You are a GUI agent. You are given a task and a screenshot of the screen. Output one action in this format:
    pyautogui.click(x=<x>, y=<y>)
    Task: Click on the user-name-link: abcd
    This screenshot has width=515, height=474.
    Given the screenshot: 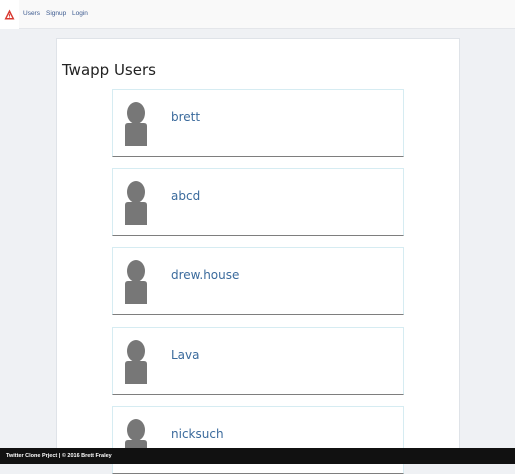 What is the action you would take?
    pyautogui.click(x=185, y=196)
    